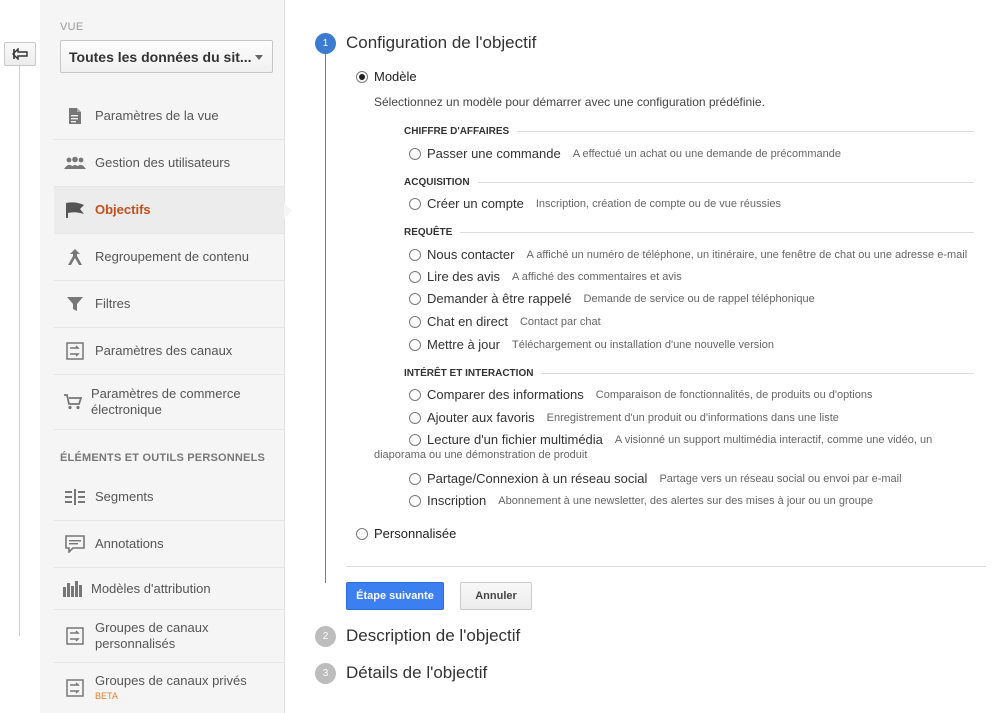 Image resolution: width=998 pixels, height=713 pixels. I want to click on nav-item-goals: Objectifs, so click(169, 210).